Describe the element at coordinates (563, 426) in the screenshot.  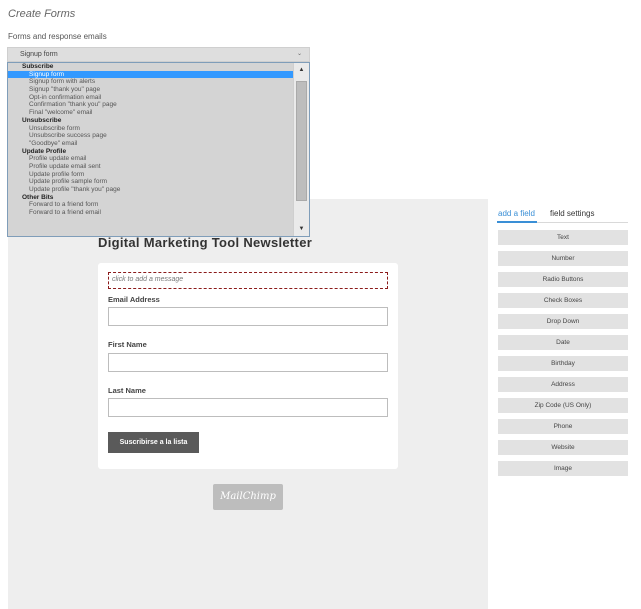
I see `add-phone-field-button: Phone` at that location.